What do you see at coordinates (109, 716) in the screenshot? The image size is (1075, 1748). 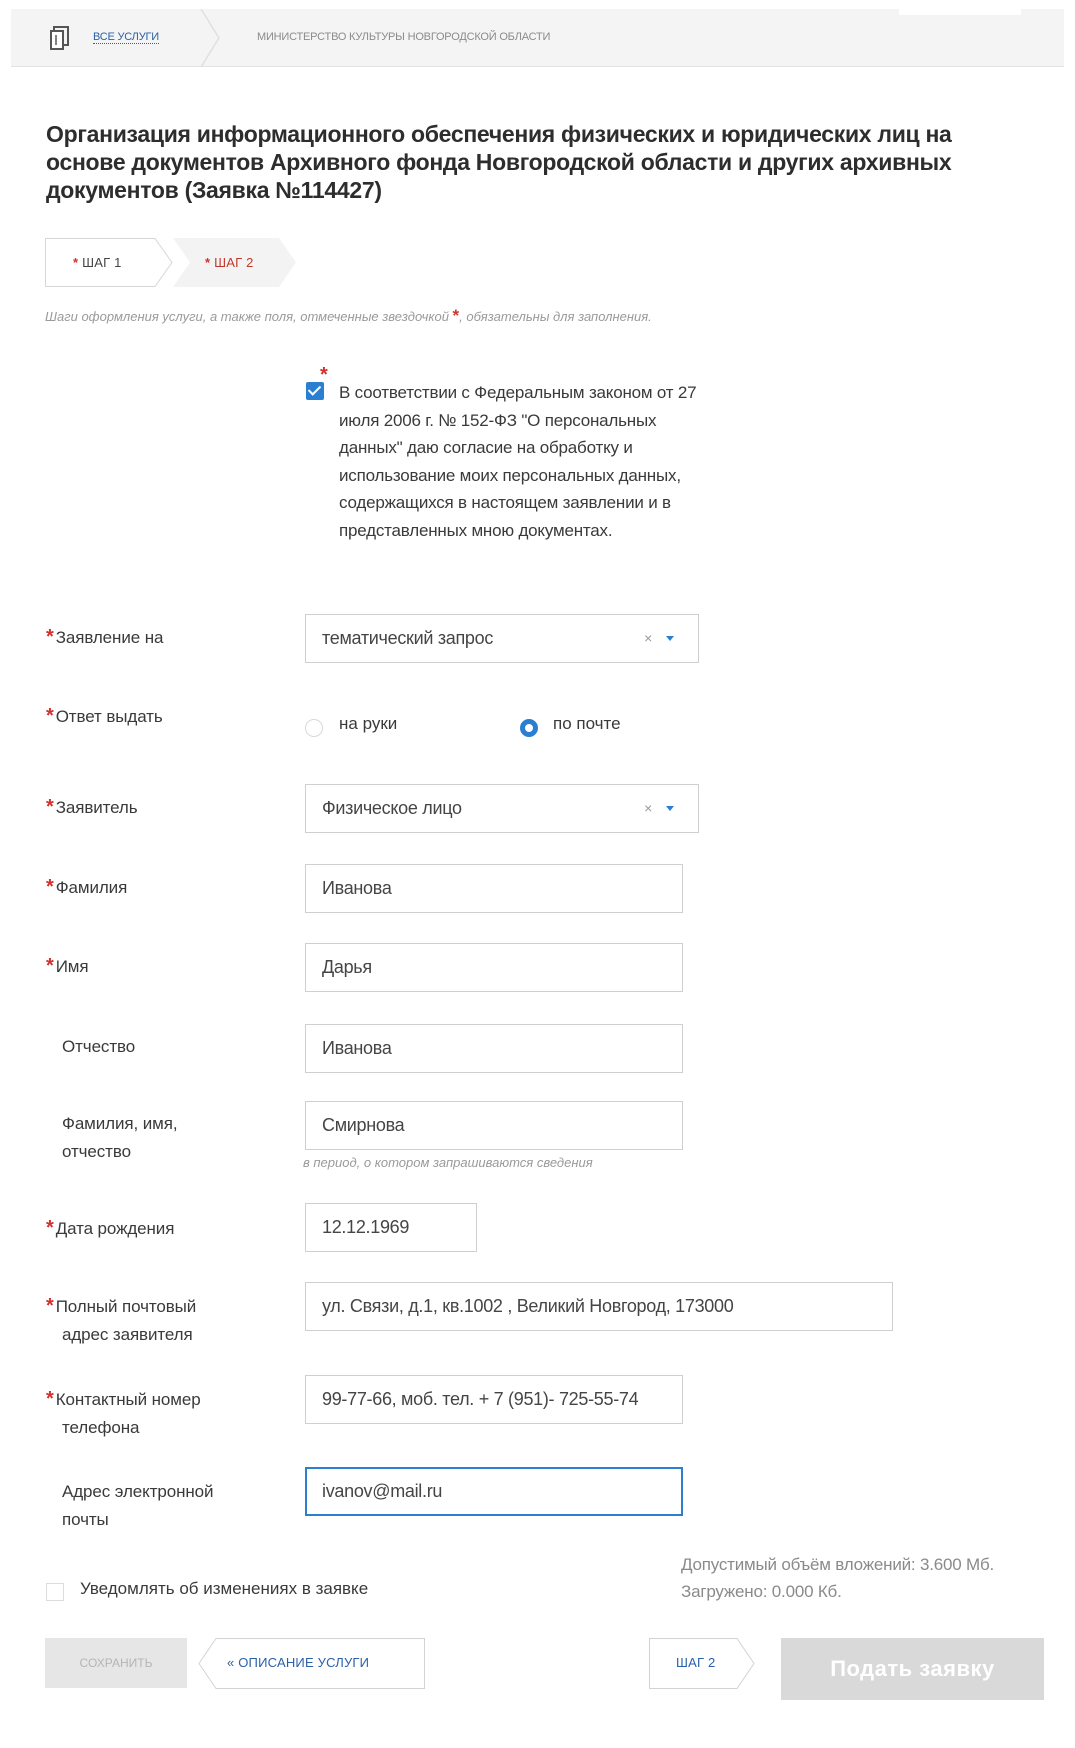 I see `response-label-text: Ответ выдать` at bounding box center [109, 716].